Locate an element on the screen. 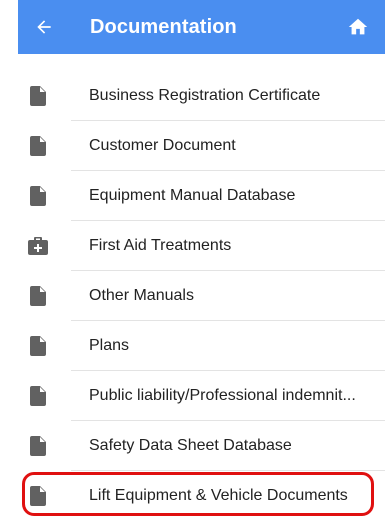 The image size is (385, 522). app-bar: Documentation is located at coordinates (201, 27).